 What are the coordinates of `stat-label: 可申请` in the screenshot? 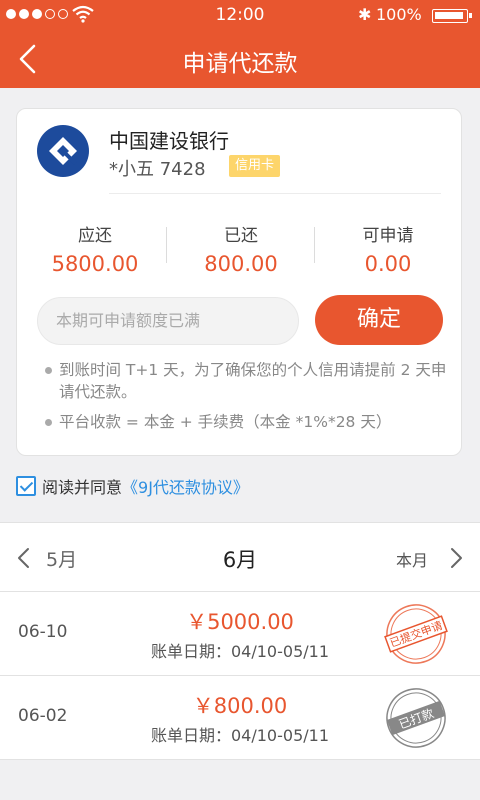 It's located at (388, 236).